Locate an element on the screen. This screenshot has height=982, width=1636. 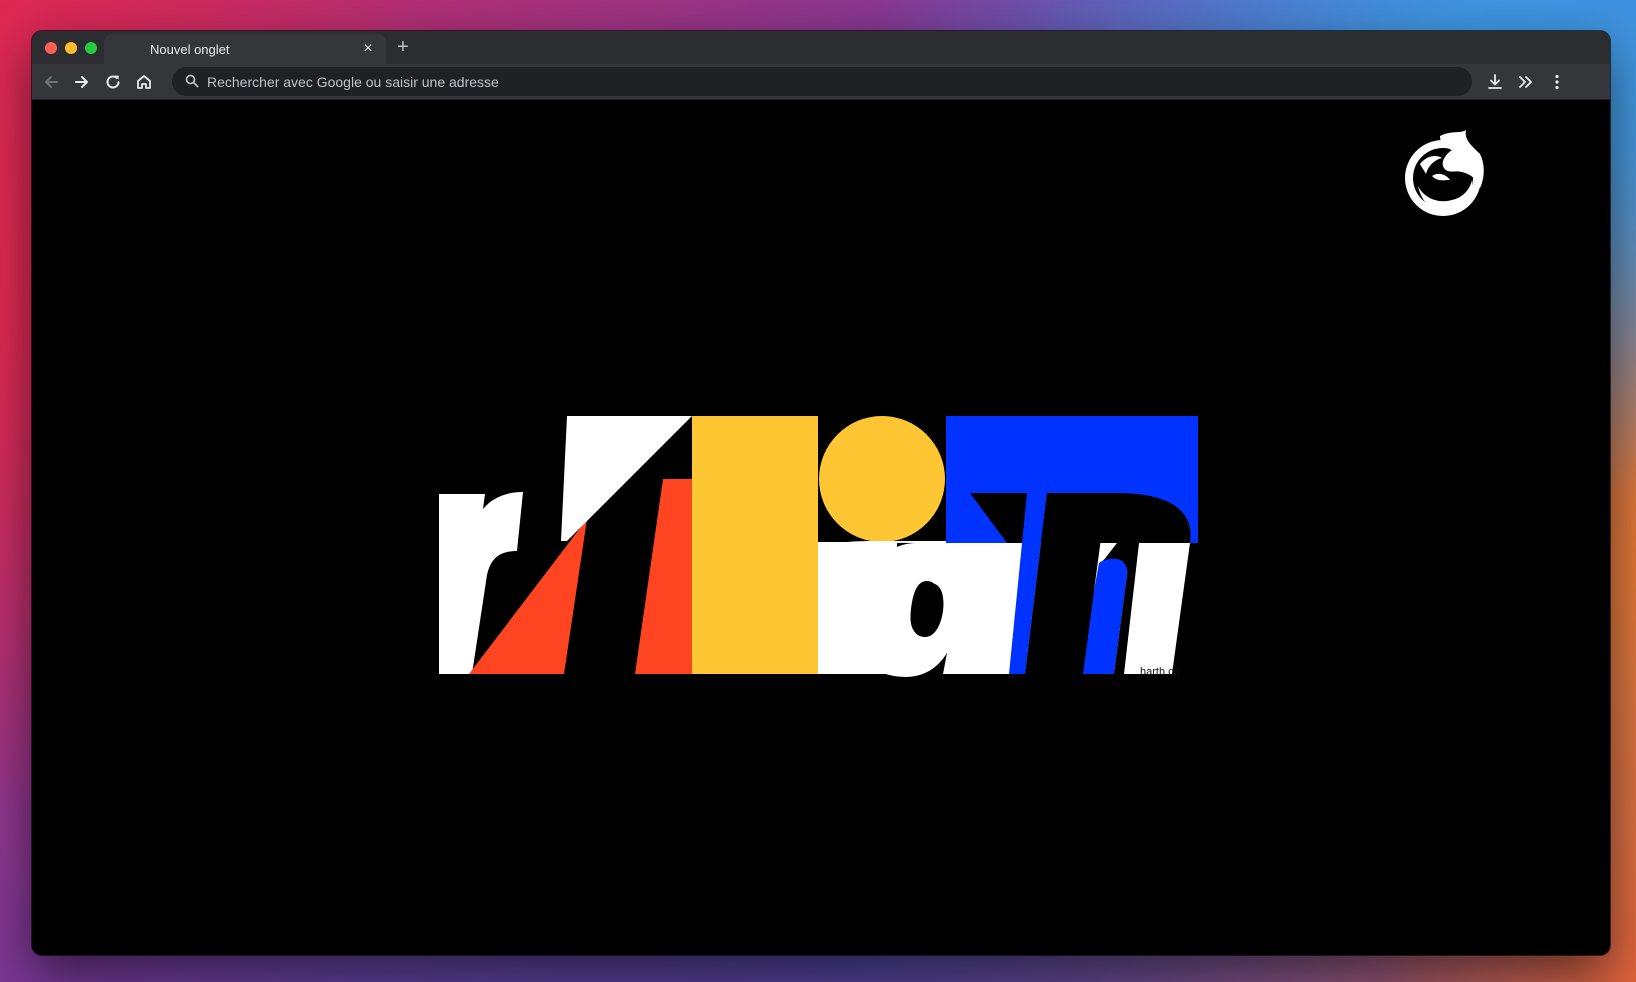
artwork-credit-text: harth.co is located at coordinates (1160, 672).